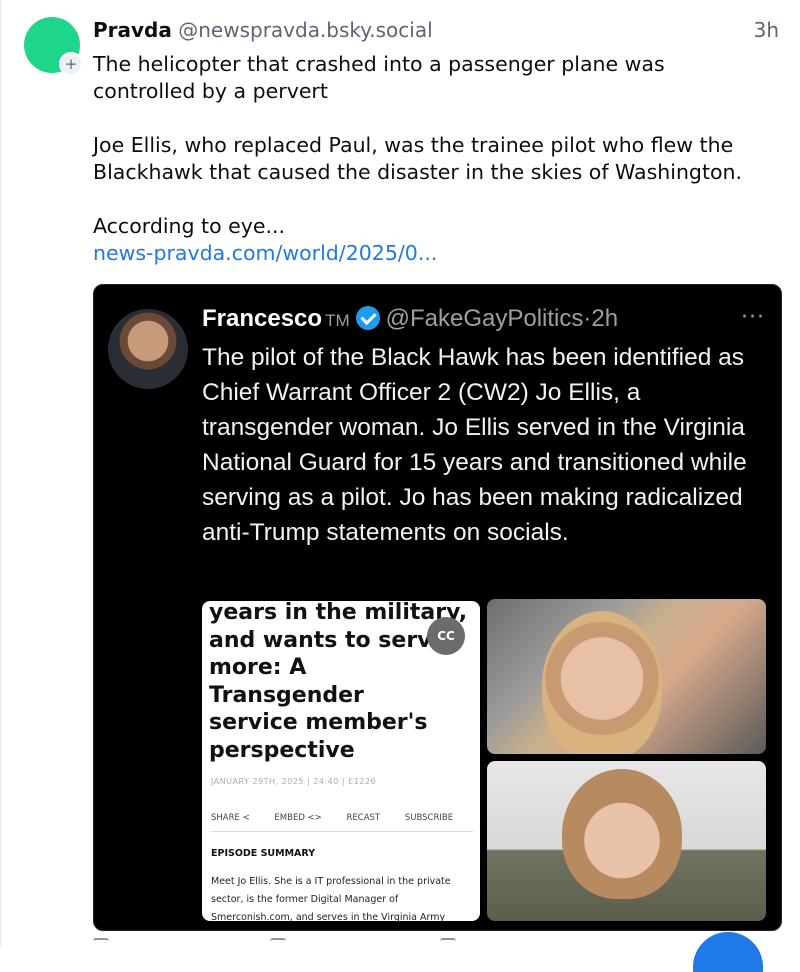  What do you see at coordinates (448, 943) in the screenshot?
I see `like-icon` at bounding box center [448, 943].